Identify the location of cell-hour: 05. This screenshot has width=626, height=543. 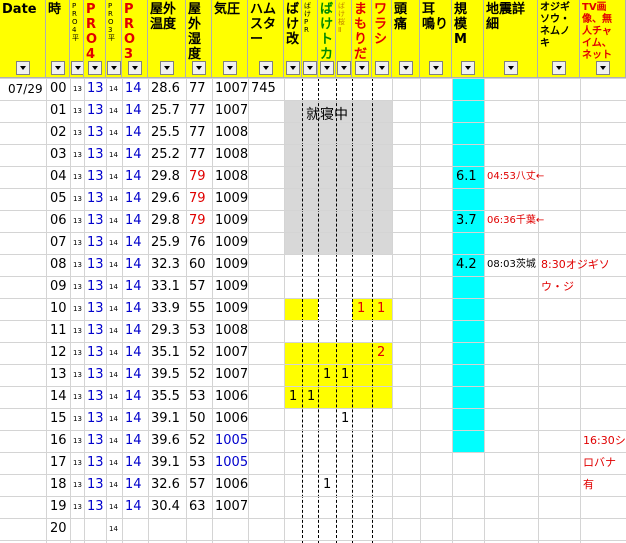
(58, 199).